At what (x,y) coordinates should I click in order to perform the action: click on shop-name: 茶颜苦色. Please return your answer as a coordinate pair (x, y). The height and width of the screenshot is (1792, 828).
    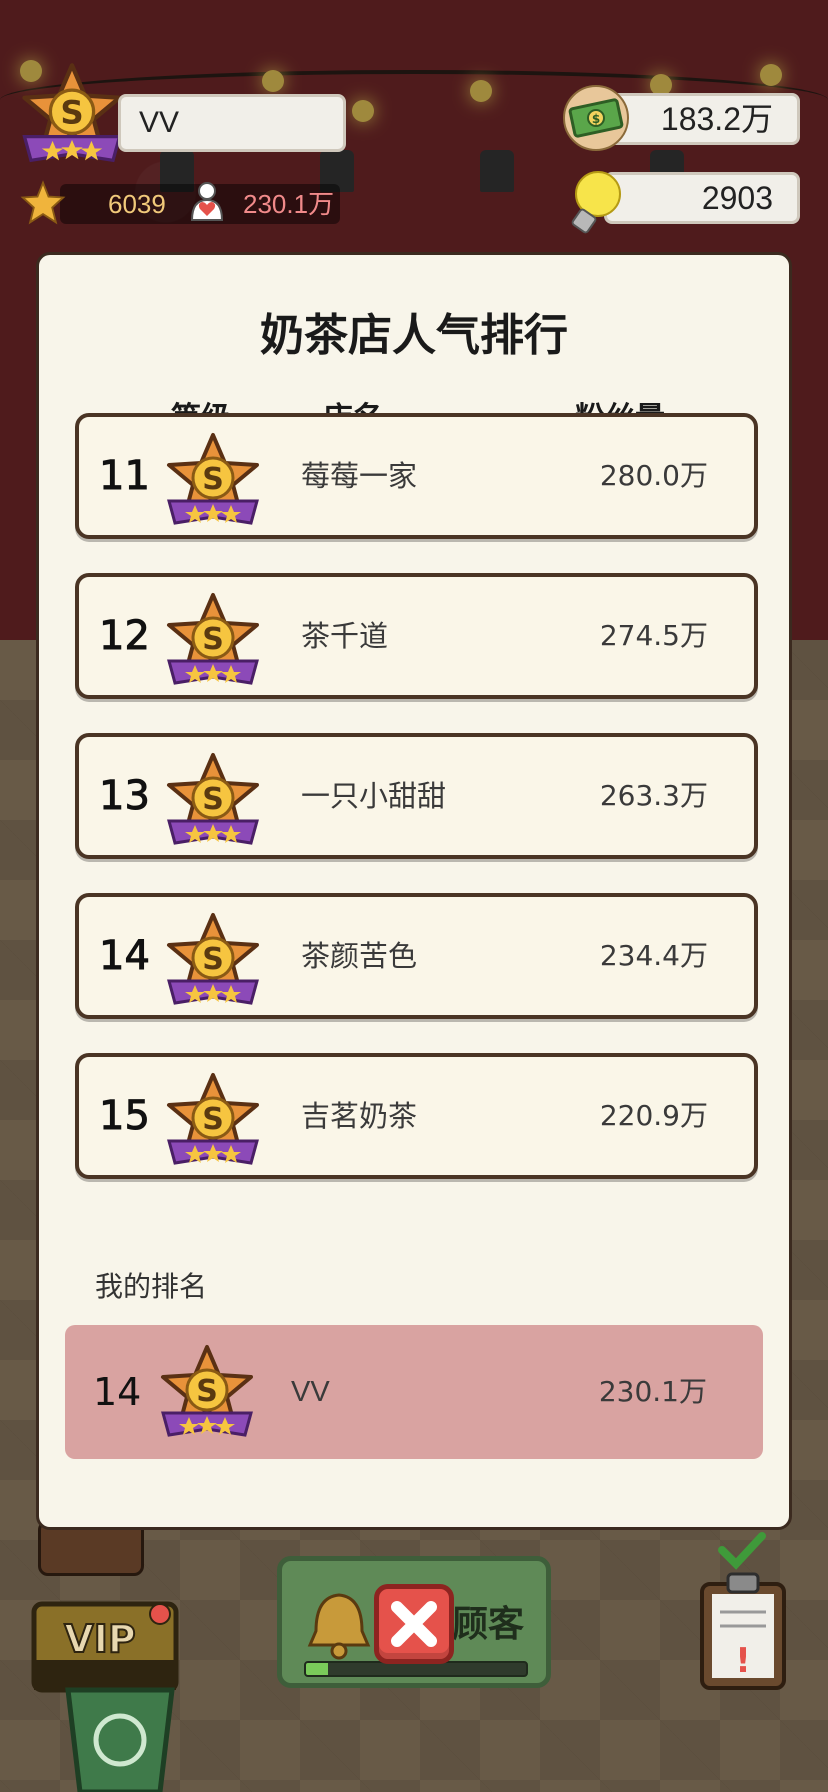
    Looking at the image, I should click on (359, 956).